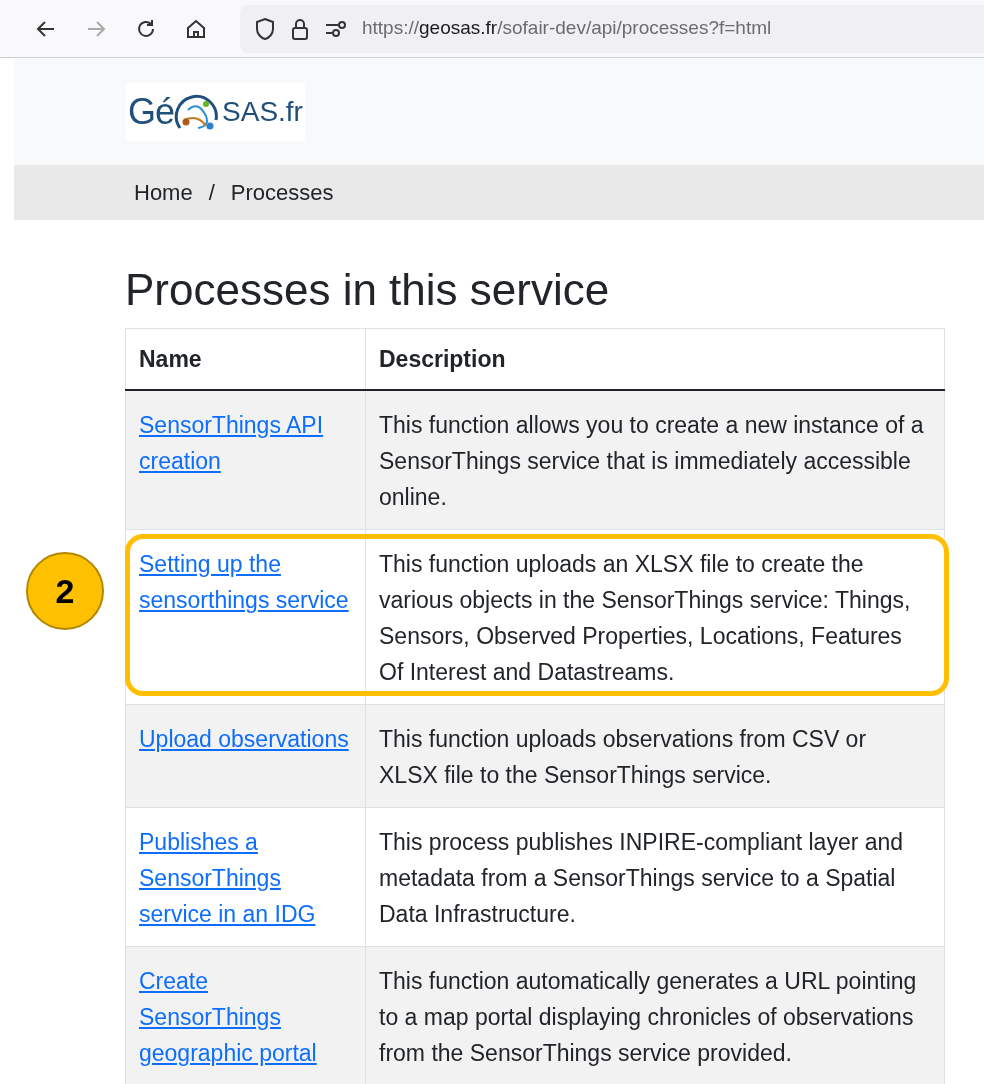 Image resolution: width=984 pixels, height=1084 pixels. What do you see at coordinates (368, 290) in the screenshot?
I see `page-title: Processes in this service` at bounding box center [368, 290].